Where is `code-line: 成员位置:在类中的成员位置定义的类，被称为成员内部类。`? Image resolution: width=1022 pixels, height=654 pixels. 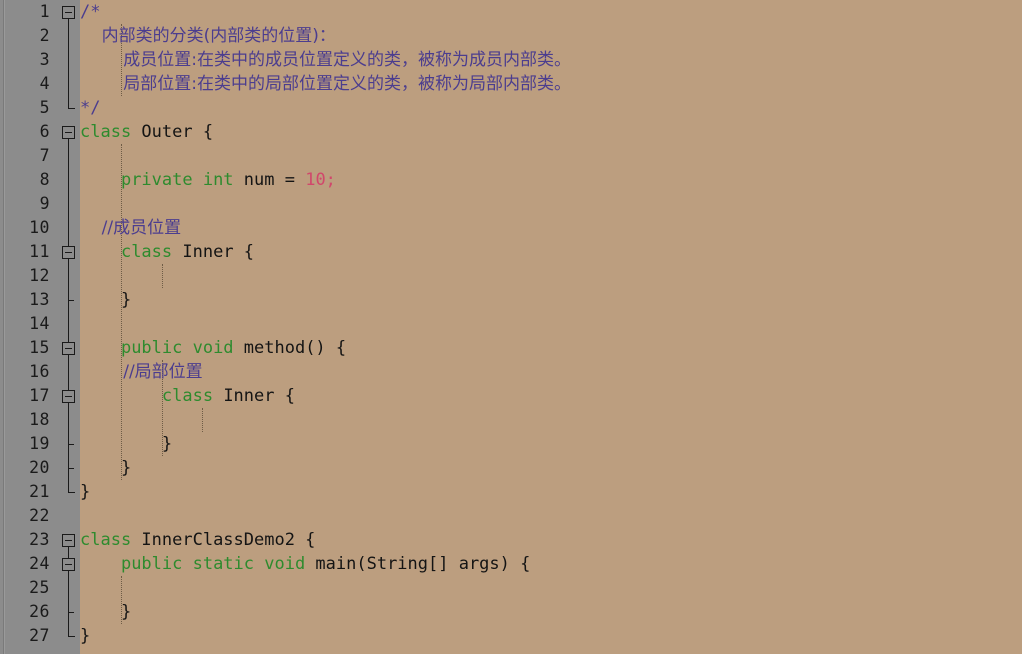
code-line: 成员位置:在类中的成员位置定义的类，被称为成员内部类。 is located at coordinates (325, 60).